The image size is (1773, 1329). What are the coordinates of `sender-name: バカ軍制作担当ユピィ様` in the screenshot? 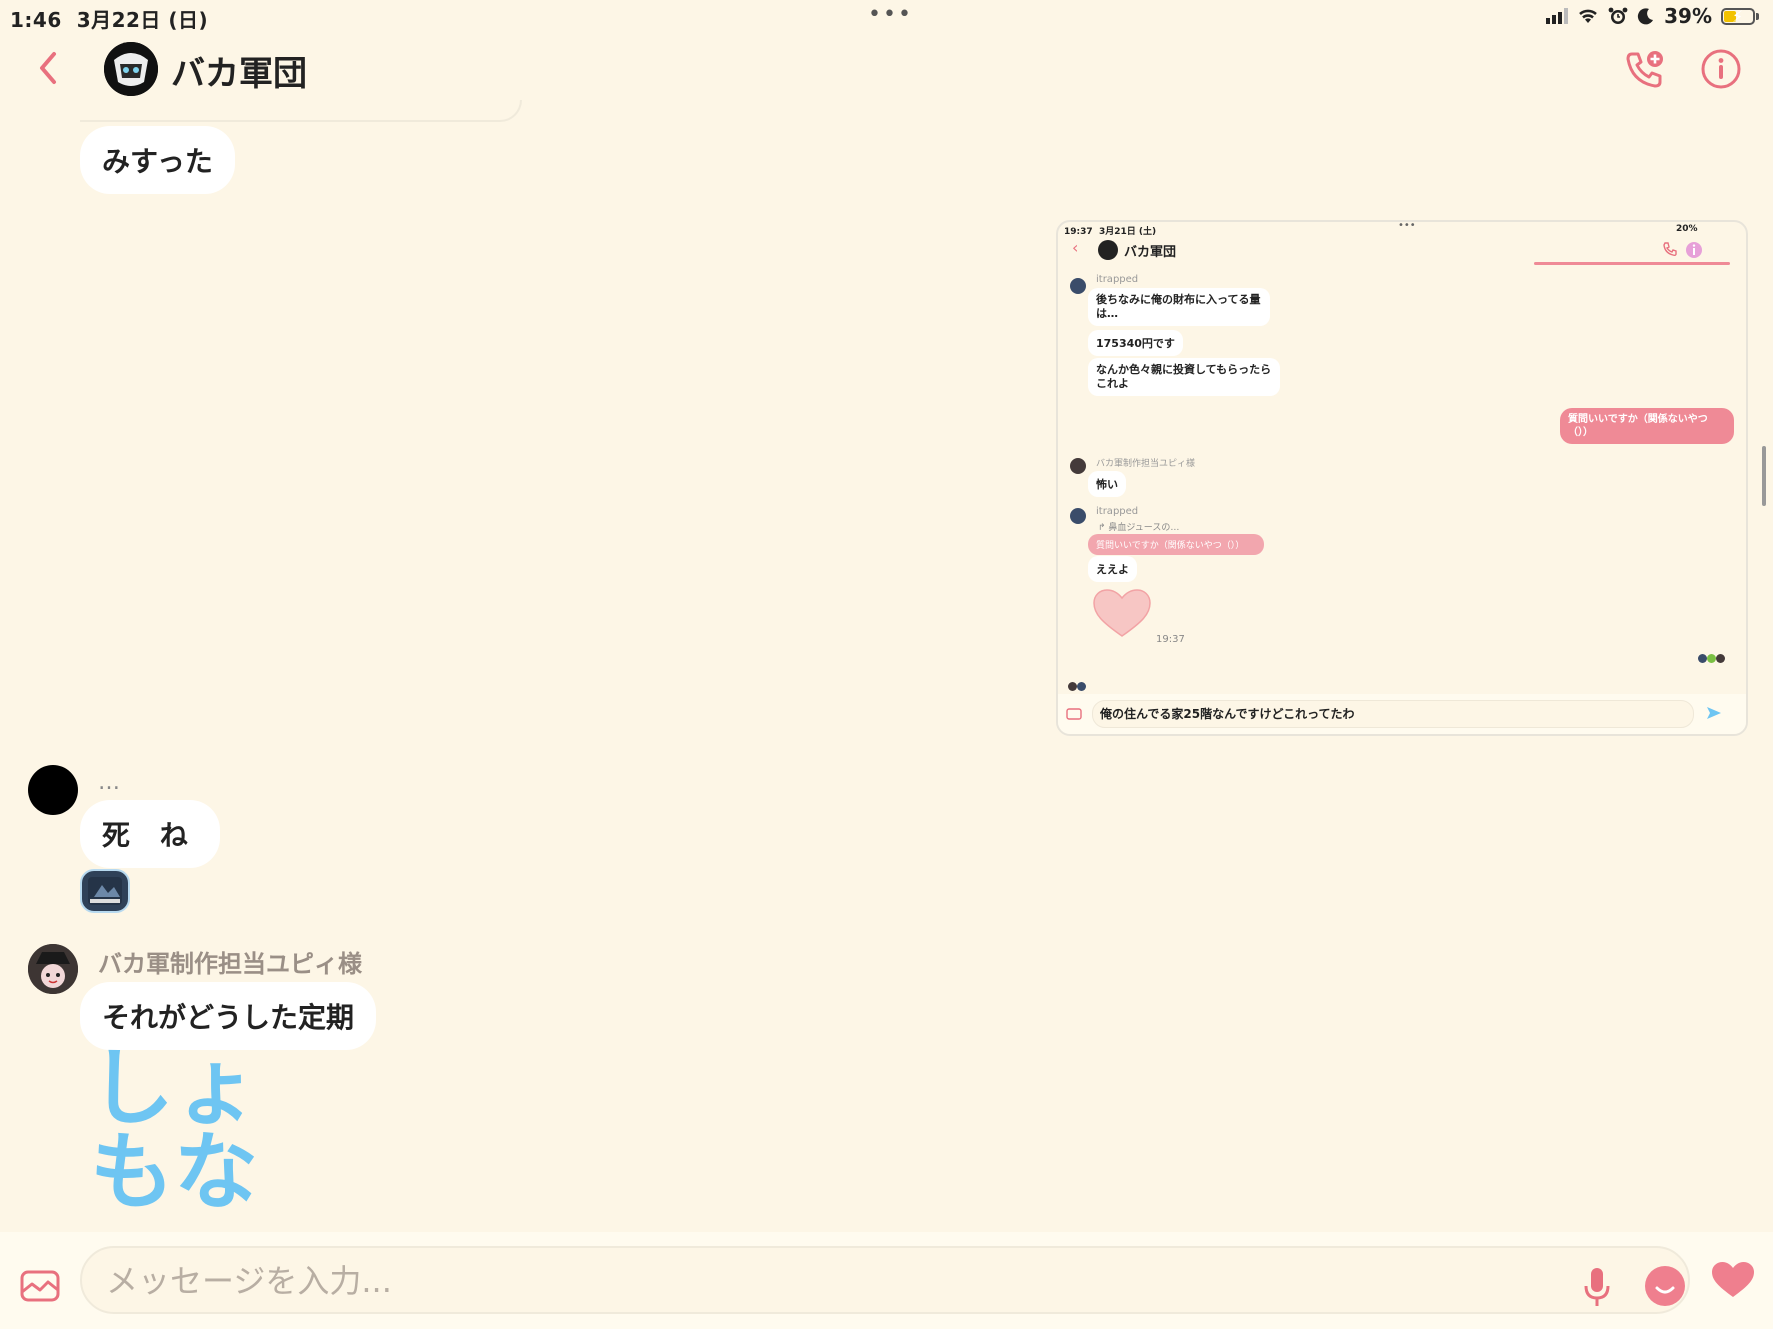 It's located at (230, 964).